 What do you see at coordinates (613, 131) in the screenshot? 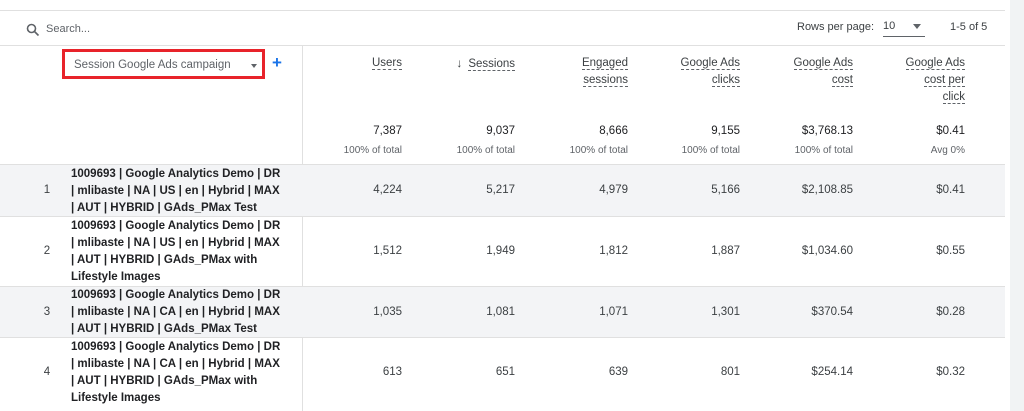
I see `total-value: 8,666` at bounding box center [613, 131].